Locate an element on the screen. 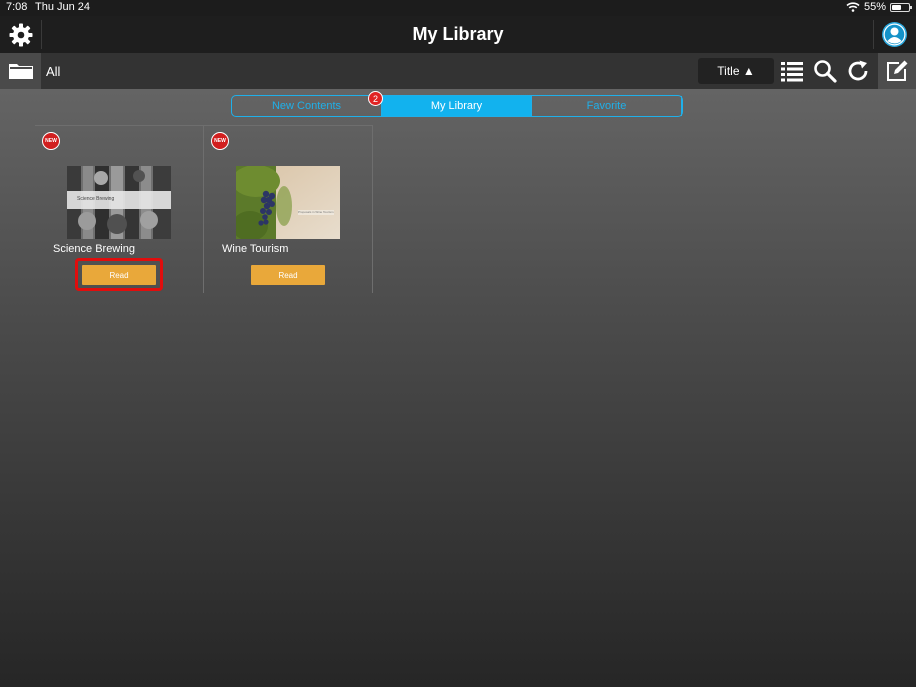 The height and width of the screenshot is (687, 916). book-title: Wine Tourism is located at coordinates (255, 249).